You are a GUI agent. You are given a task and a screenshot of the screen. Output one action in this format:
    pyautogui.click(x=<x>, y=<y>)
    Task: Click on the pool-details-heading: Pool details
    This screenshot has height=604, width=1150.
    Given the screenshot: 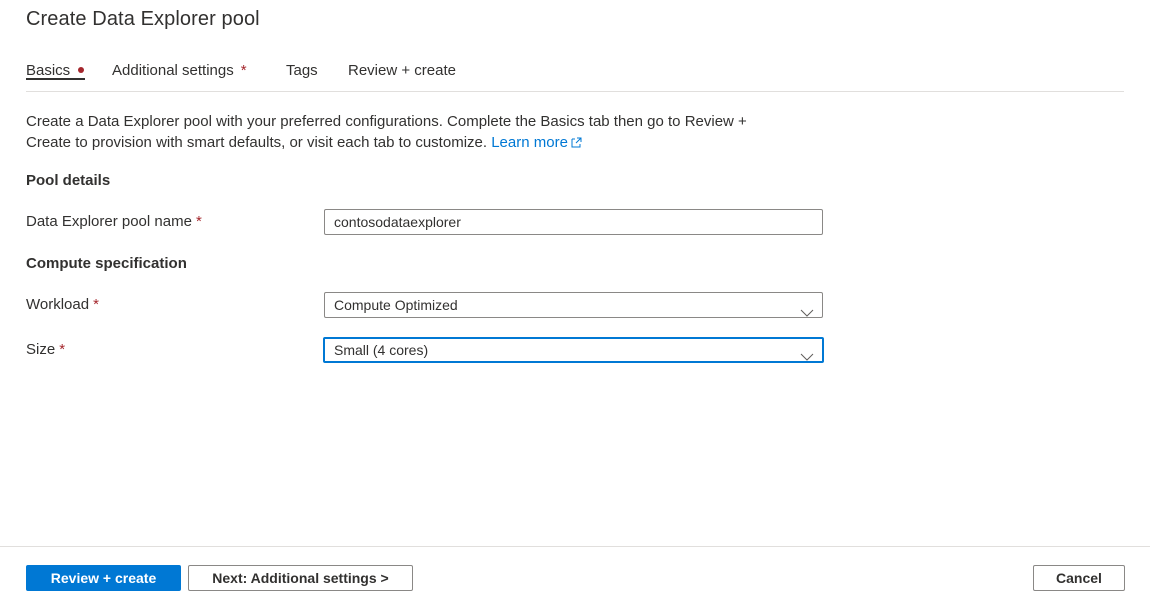 What is the action you would take?
    pyautogui.click(x=68, y=180)
    